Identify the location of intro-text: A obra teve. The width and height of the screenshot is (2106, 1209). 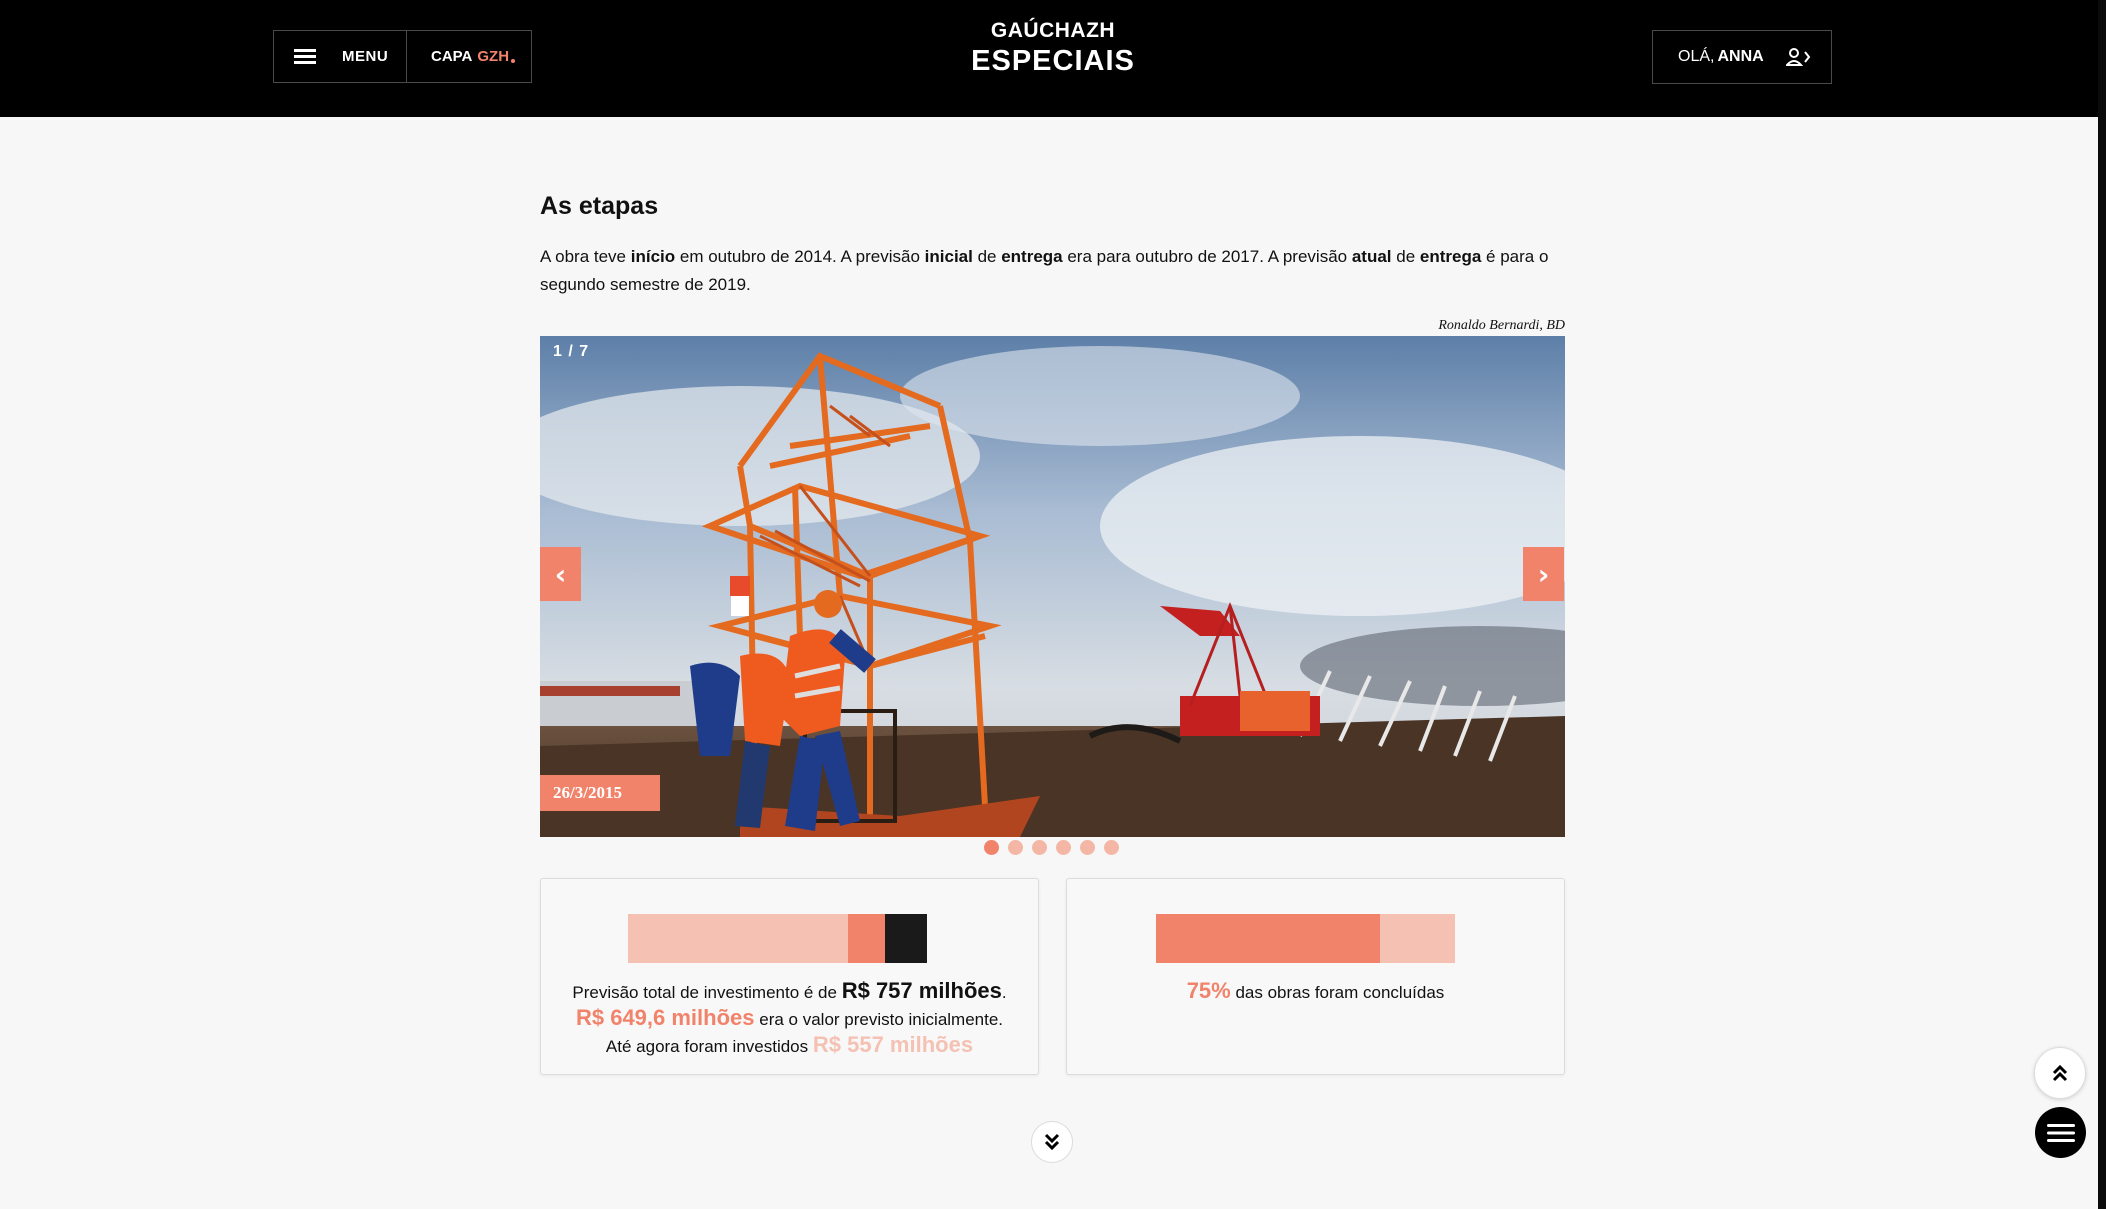
(585, 256).